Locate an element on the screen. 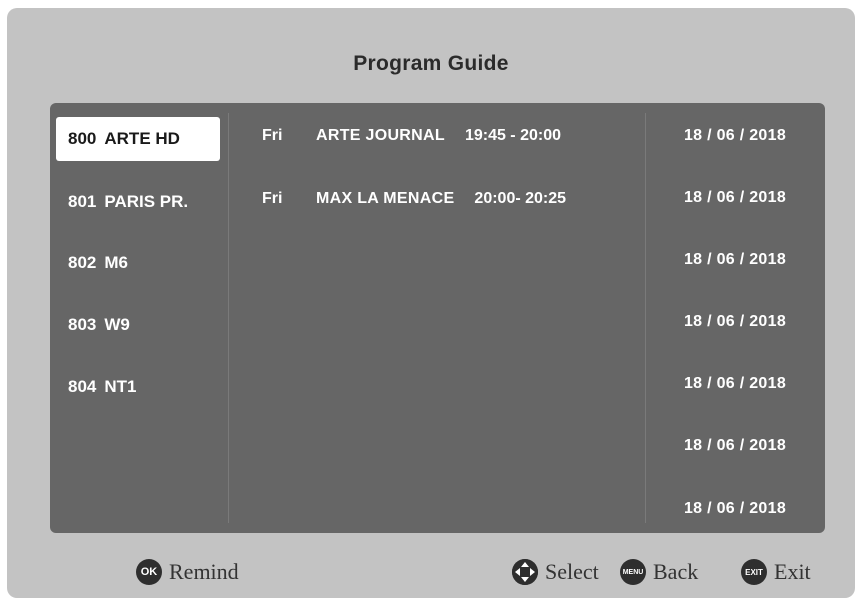 The height and width of the screenshot is (603, 862). exit-label: Exit is located at coordinates (792, 571).